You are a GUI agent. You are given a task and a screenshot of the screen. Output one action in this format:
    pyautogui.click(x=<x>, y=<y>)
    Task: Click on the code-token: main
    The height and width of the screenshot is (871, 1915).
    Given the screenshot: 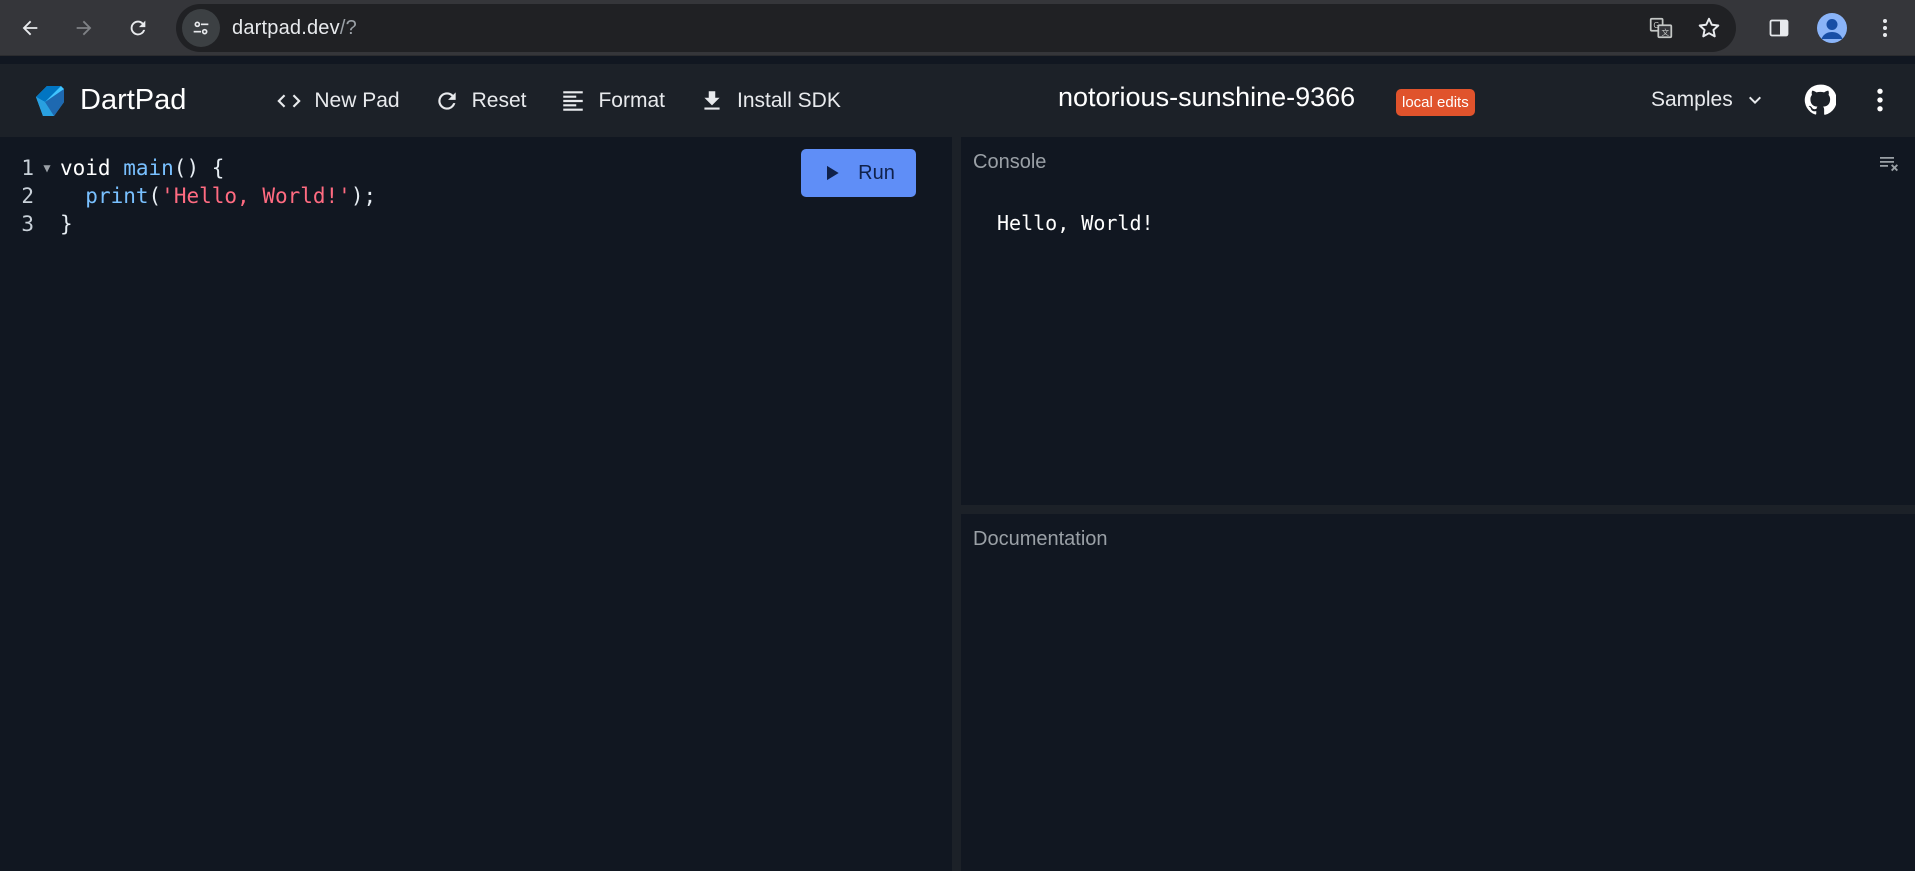 What is the action you would take?
    pyautogui.click(x=148, y=168)
    